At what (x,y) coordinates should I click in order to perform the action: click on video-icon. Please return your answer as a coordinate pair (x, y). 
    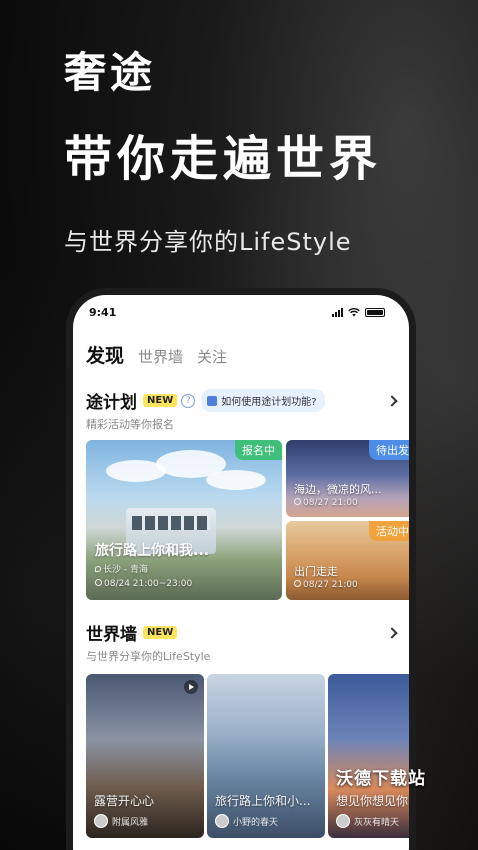
    Looking at the image, I should click on (191, 687).